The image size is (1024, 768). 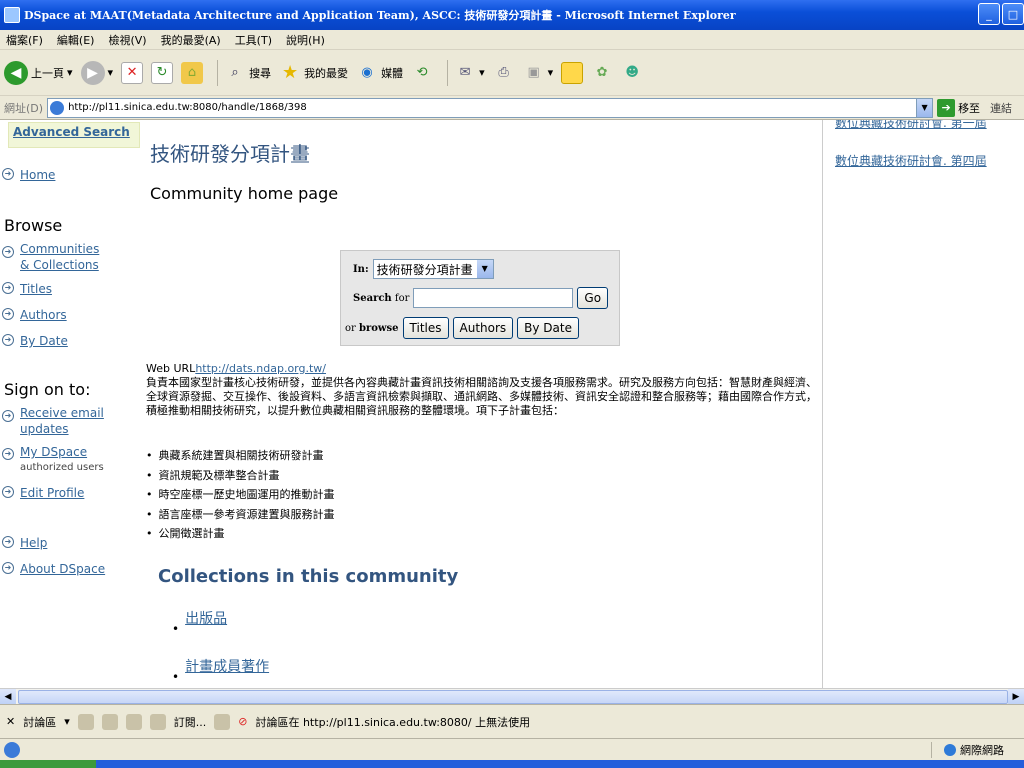 I want to click on by-date-link: By Date, so click(x=44, y=341).